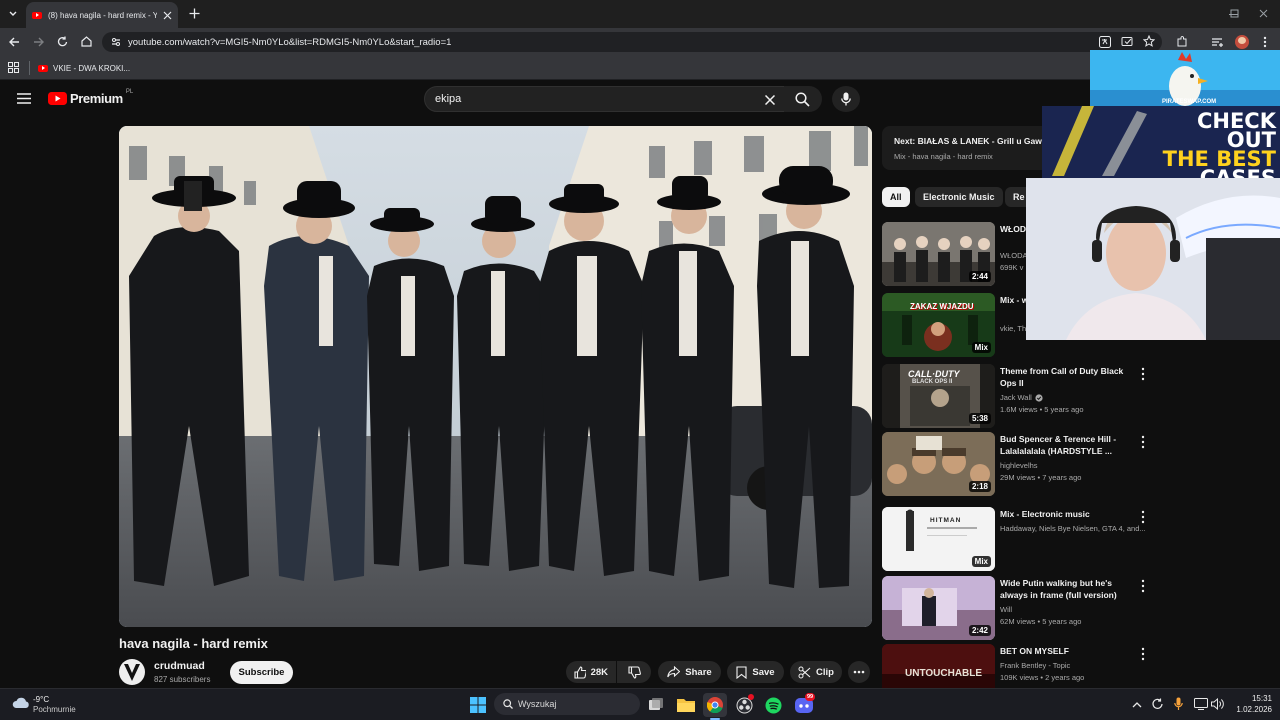 The height and width of the screenshot is (720, 1280). I want to click on share-label: Share, so click(698, 672).